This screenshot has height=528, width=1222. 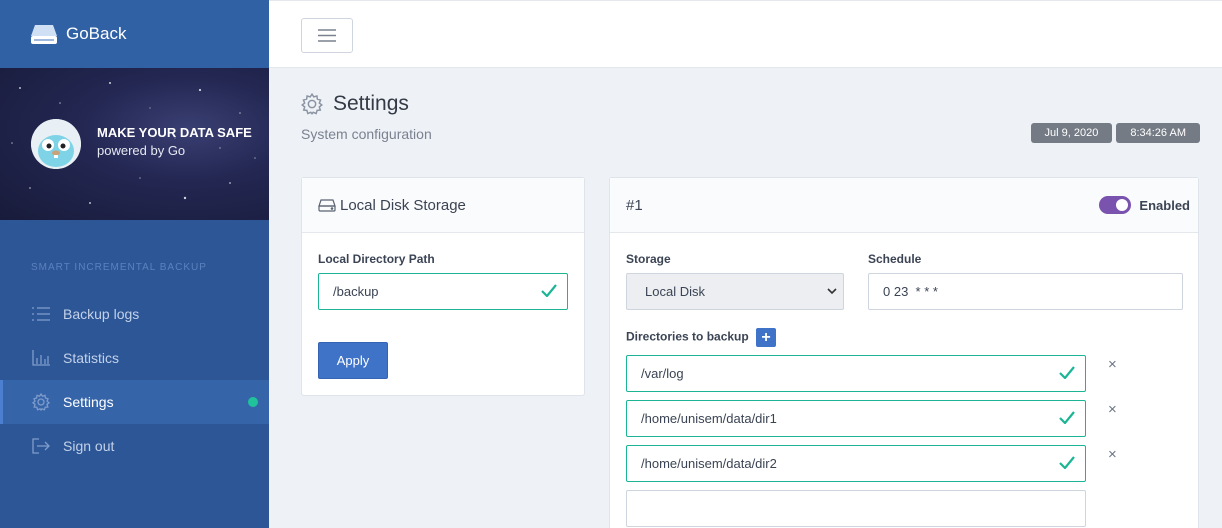 What do you see at coordinates (366, 117) in the screenshot?
I see `page-header: Settings System configuration` at bounding box center [366, 117].